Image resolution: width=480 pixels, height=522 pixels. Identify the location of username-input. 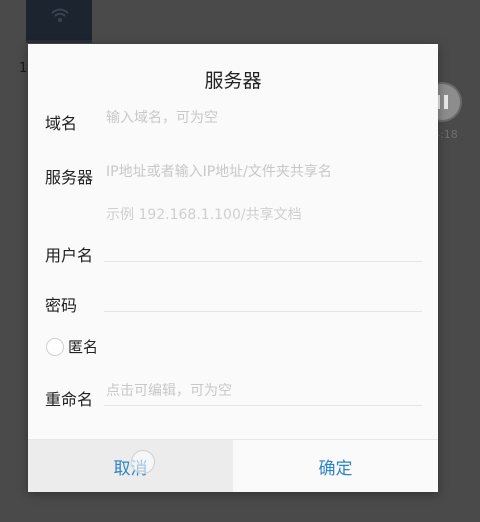
(263, 247).